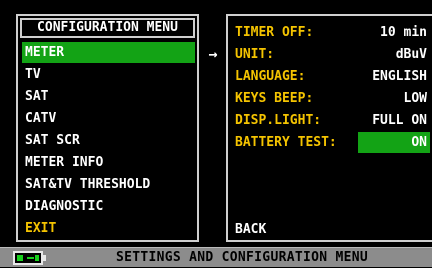 This screenshot has width=432, height=268. Describe the element at coordinates (331, 98) in the screenshot. I see `setting-row-keys-beep: KEYS BEEP: LOW` at that location.